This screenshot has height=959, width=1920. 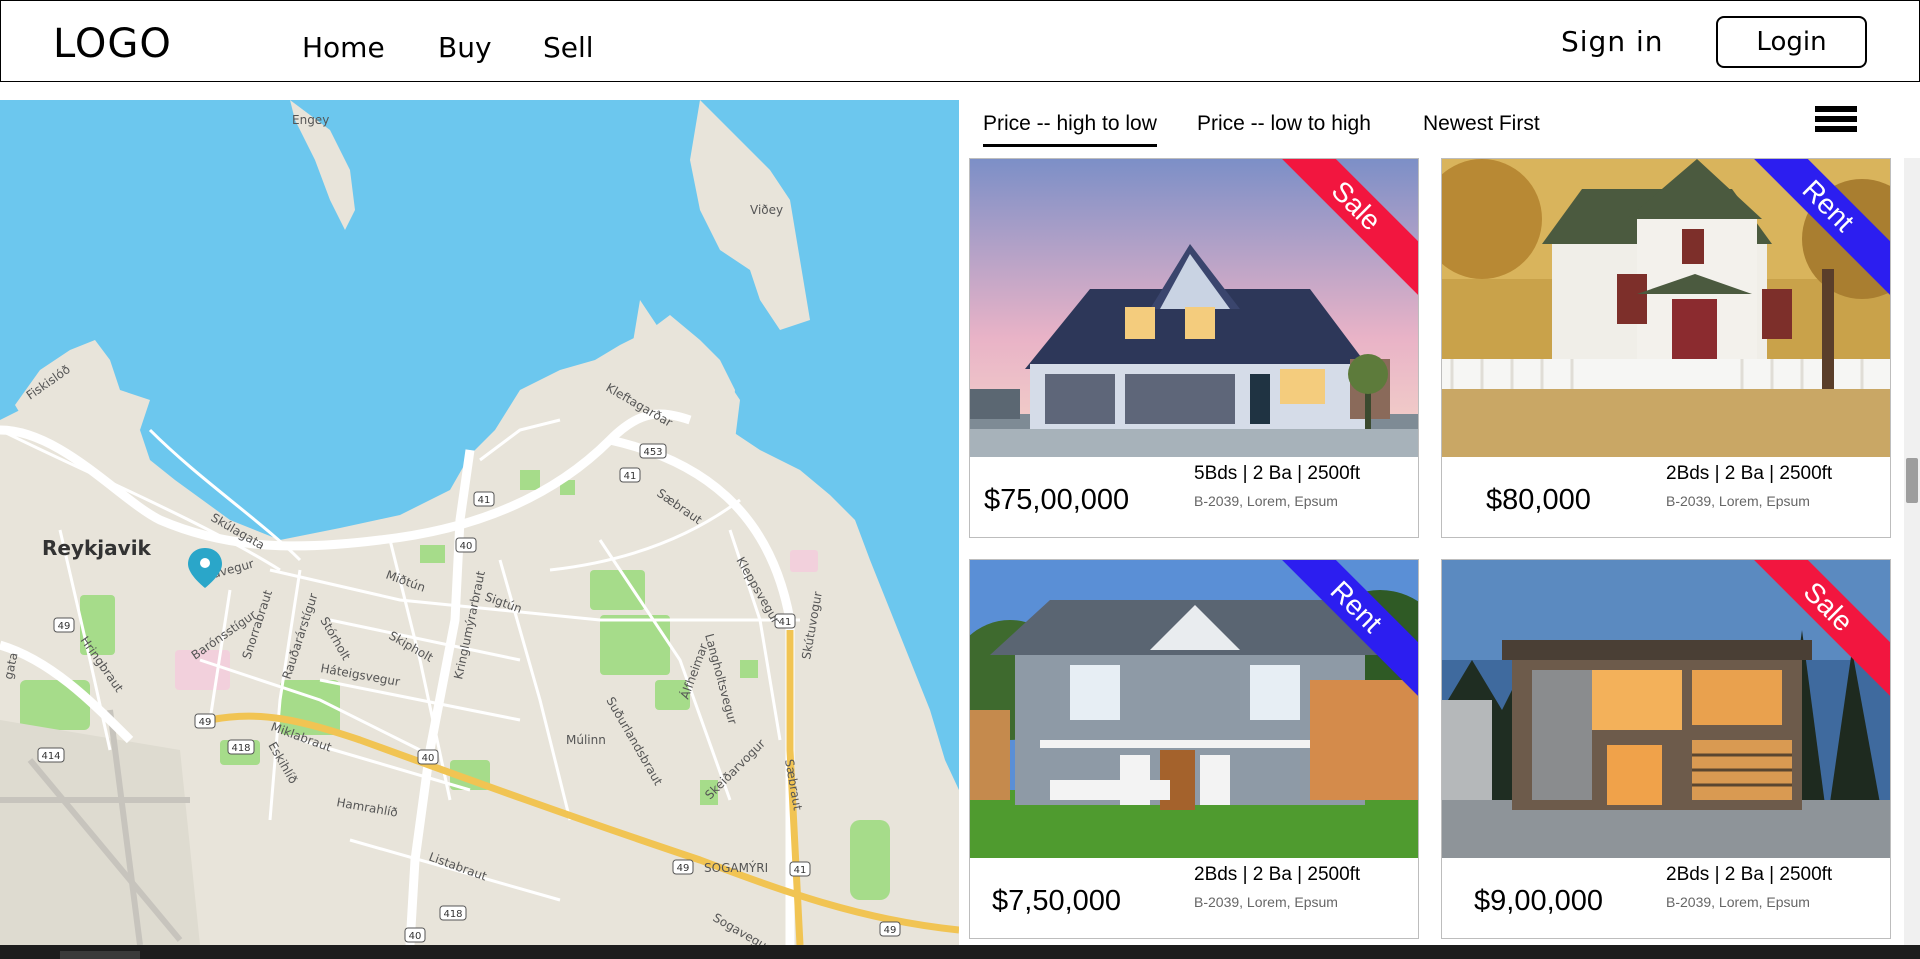 What do you see at coordinates (1481, 128) in the screenshot?
I see `sort-newest-first-tab: Newest First` at bounding box center [1481, 128].